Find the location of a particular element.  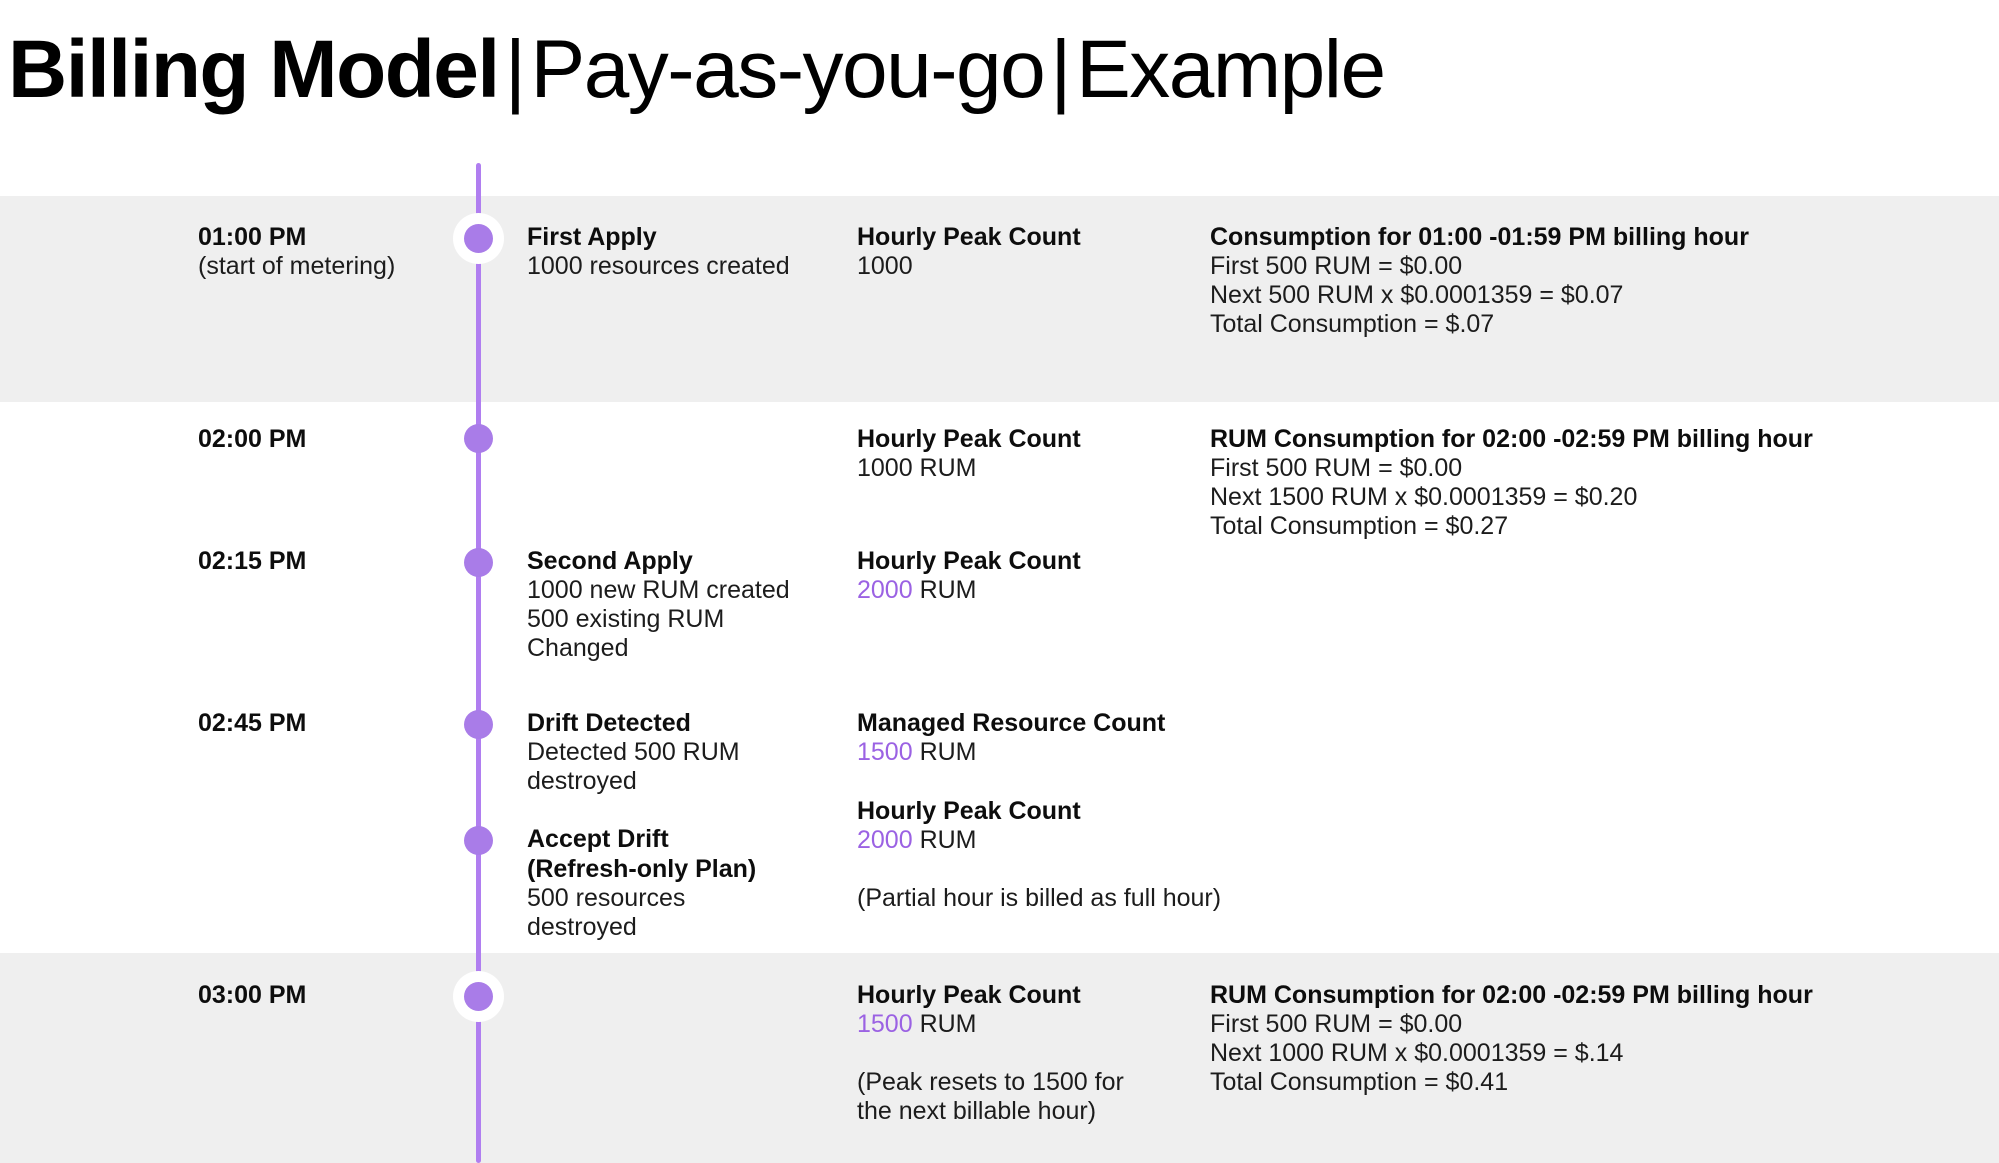

consumption-line: Total Consumption = $0.27 is located at coordinates (1359, 526).